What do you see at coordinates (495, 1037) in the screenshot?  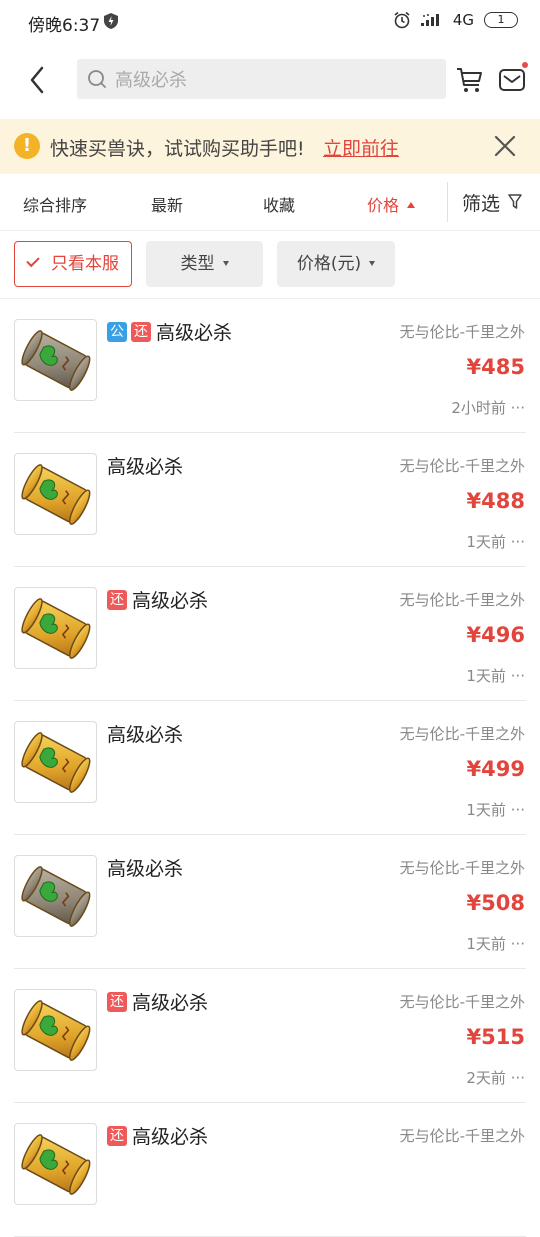 I see `item-price: ¥515` at bounding box center [495, 1037].